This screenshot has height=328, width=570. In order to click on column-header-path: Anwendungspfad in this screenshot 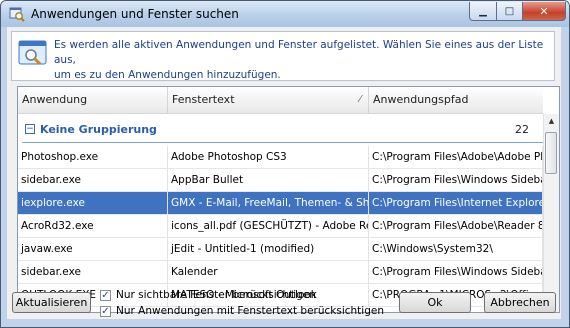, I will do `click(456, 100)`.